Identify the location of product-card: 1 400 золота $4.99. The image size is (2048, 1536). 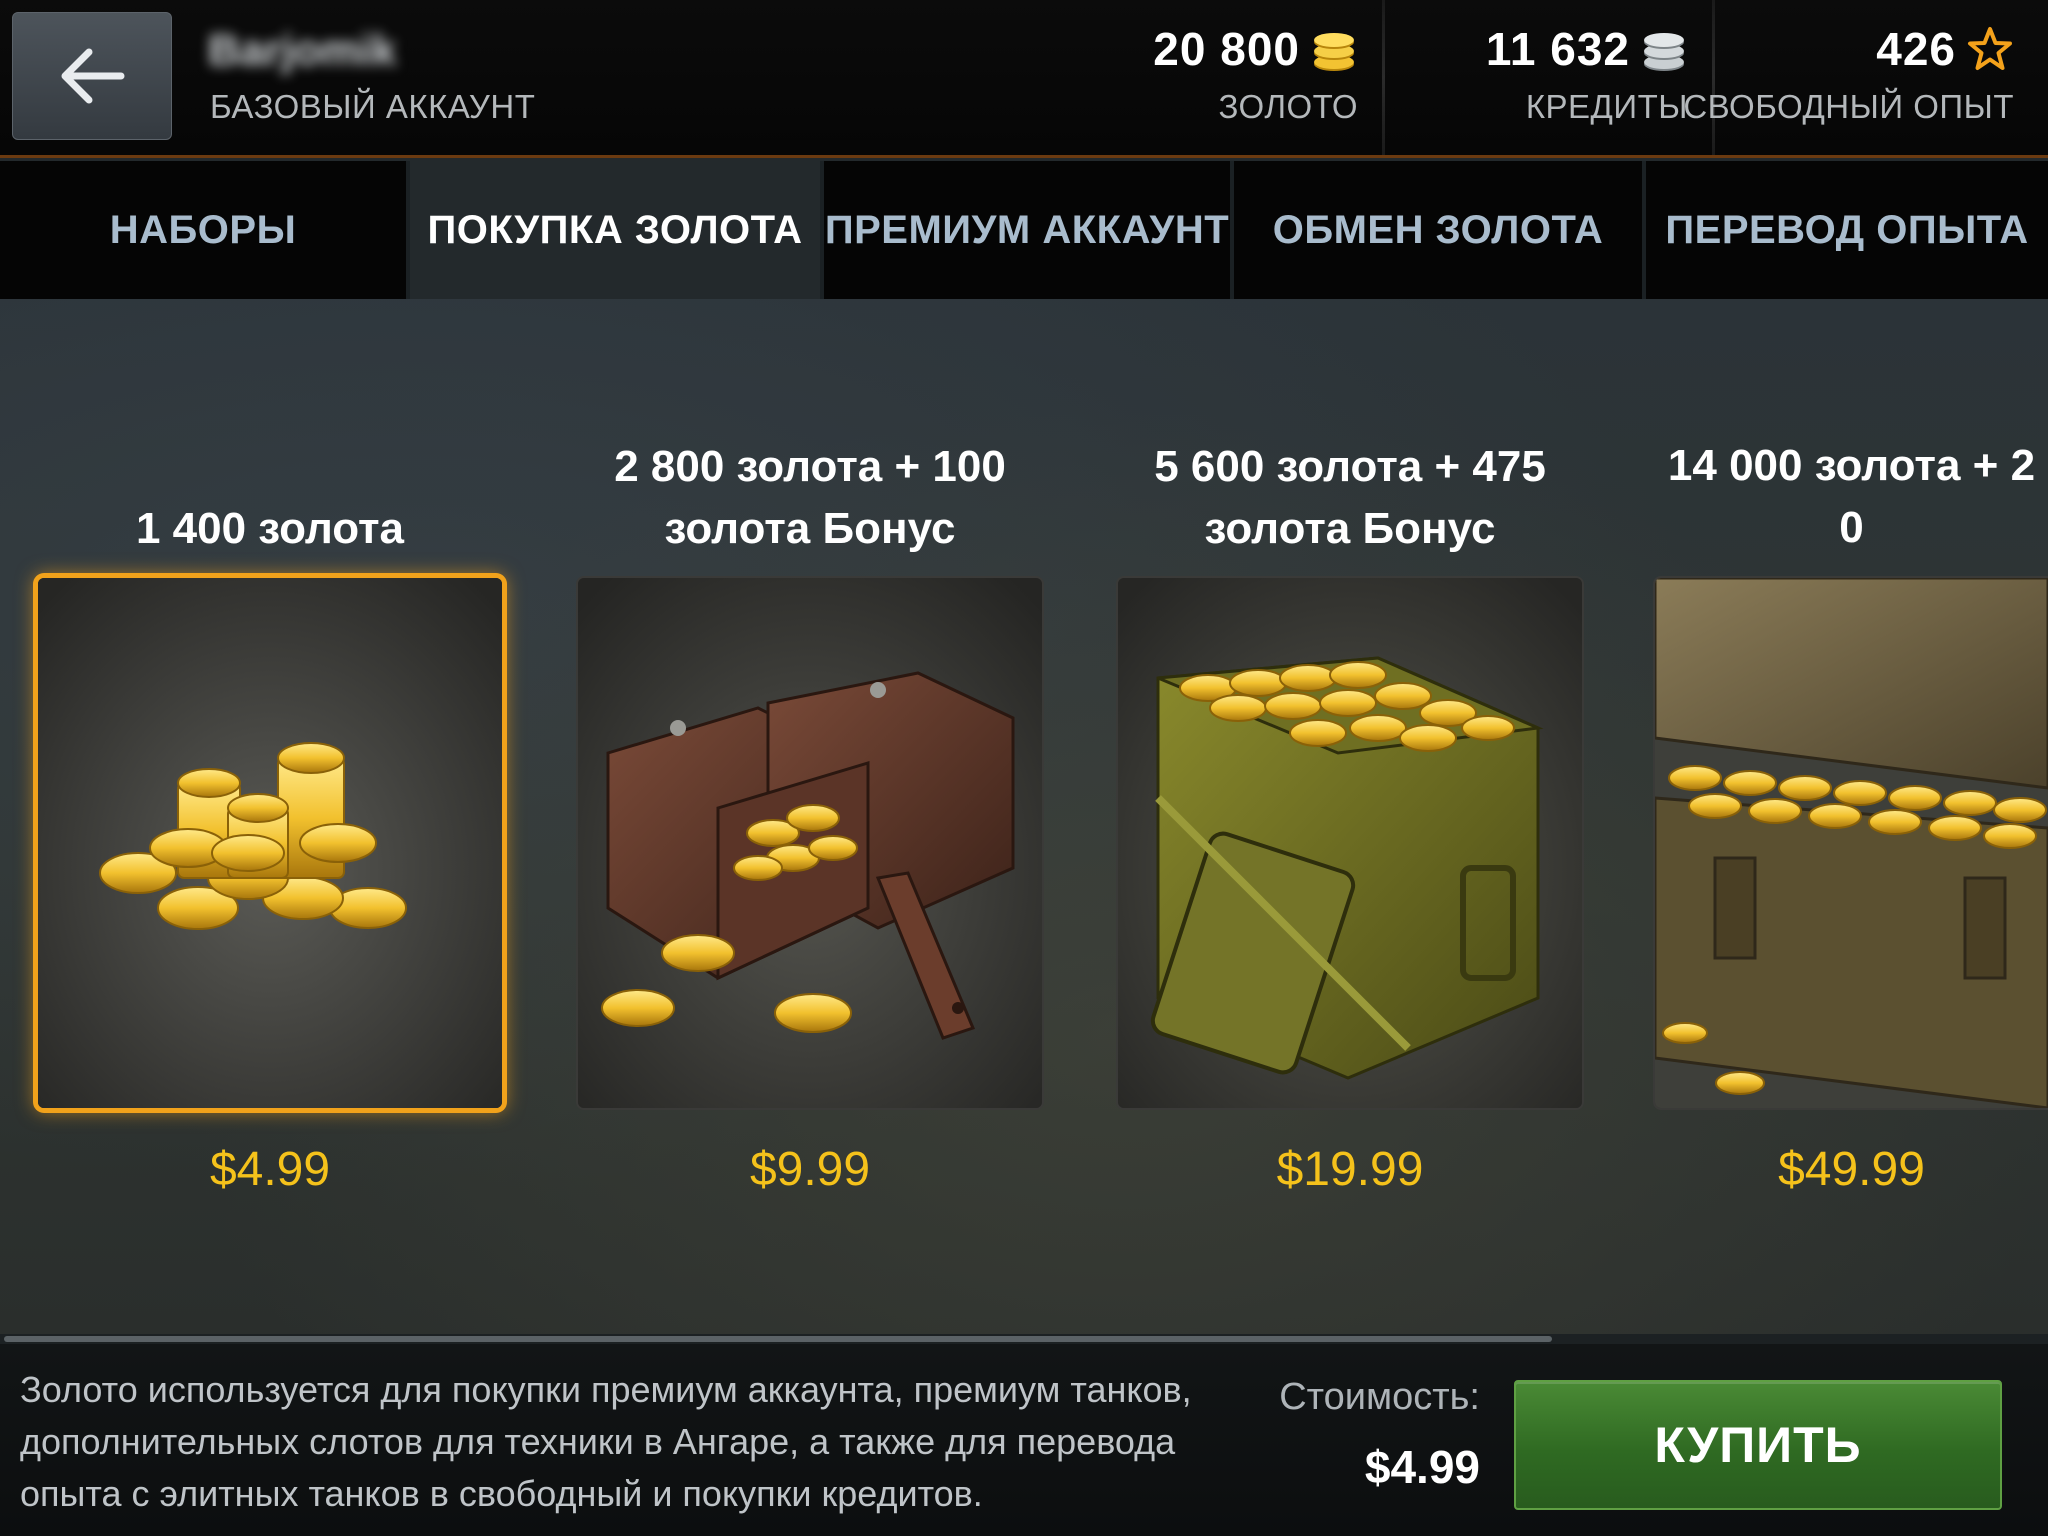
(270, 808).